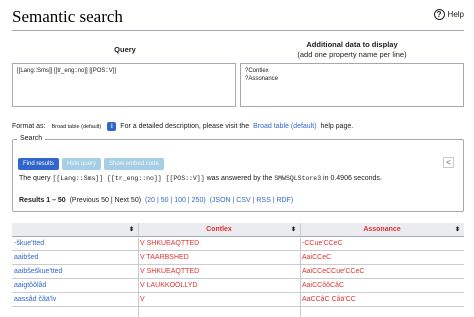 Image resolution: width=474 pixels, height=317 pixels. What do you see at coordinates (124, 85) in the screenshot?
I see `query-textarea: [[Lang::Sms]] [[tr_eng::no]] [[POS::V]]` at bounding box center [124, 85].